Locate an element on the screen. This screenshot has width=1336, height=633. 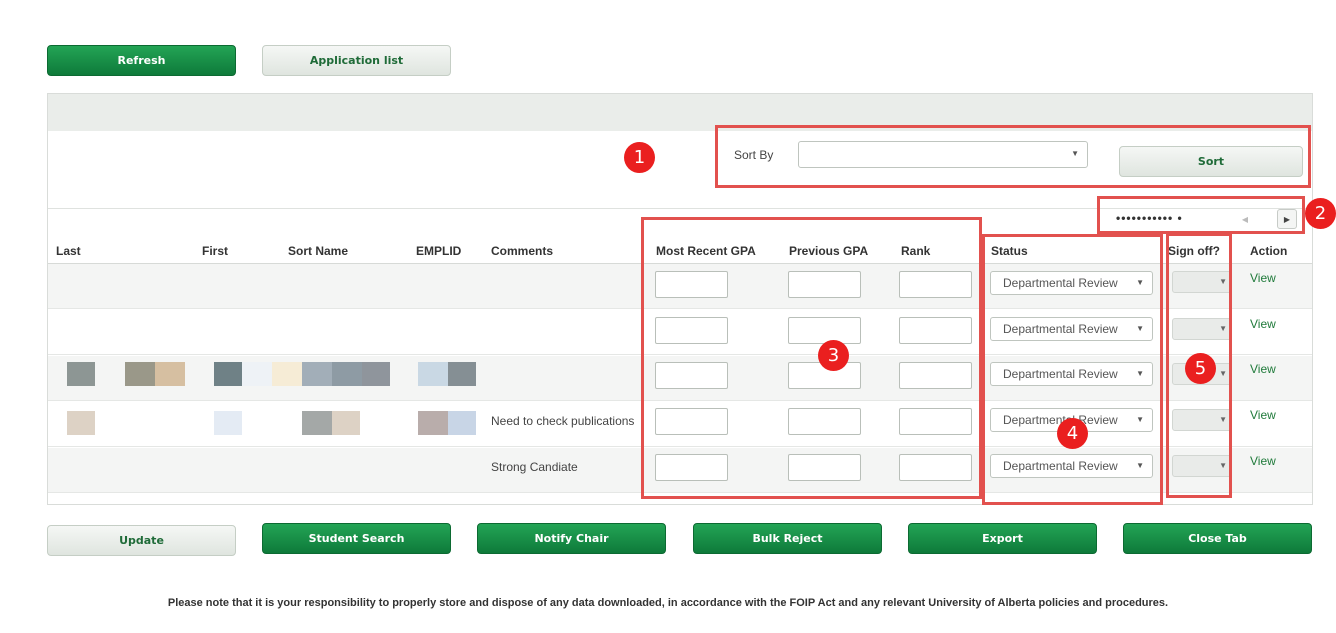
comment-text: Need to check publications is located at coordinates (563, 421).